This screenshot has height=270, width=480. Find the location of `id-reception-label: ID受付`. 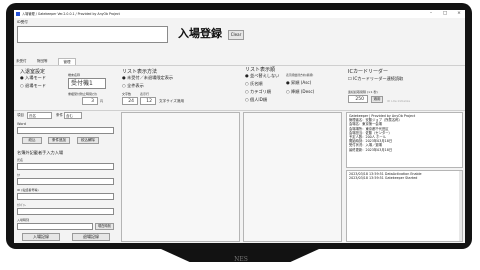

id-reception-label: ID受付 is located at coordinates (22, 22).